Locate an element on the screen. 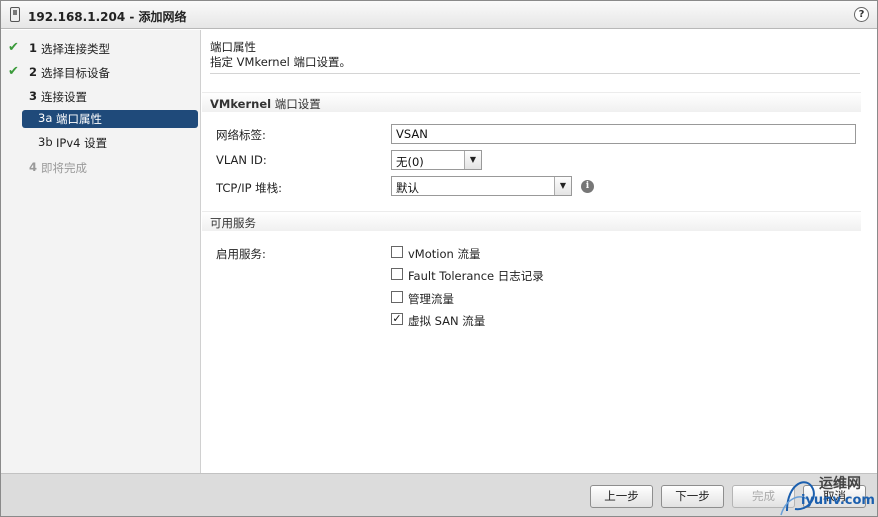  step-label: 端口属性 is located at coordinates (79, 119).